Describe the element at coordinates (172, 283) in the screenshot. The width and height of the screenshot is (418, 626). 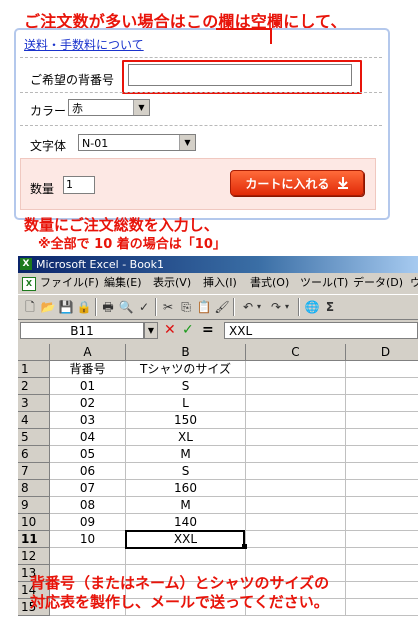
I see `menu-view: 表示(V)` at that location.